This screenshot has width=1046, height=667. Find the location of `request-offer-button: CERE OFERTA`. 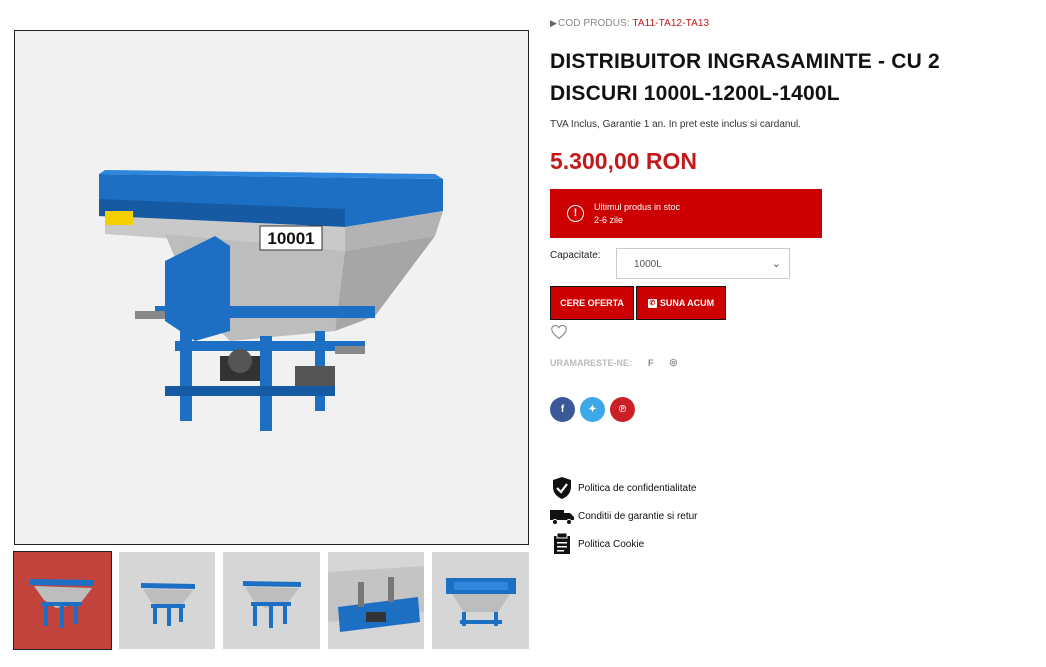

request-offer-button: CERE OFERTA is located at coordinates (592, 303).